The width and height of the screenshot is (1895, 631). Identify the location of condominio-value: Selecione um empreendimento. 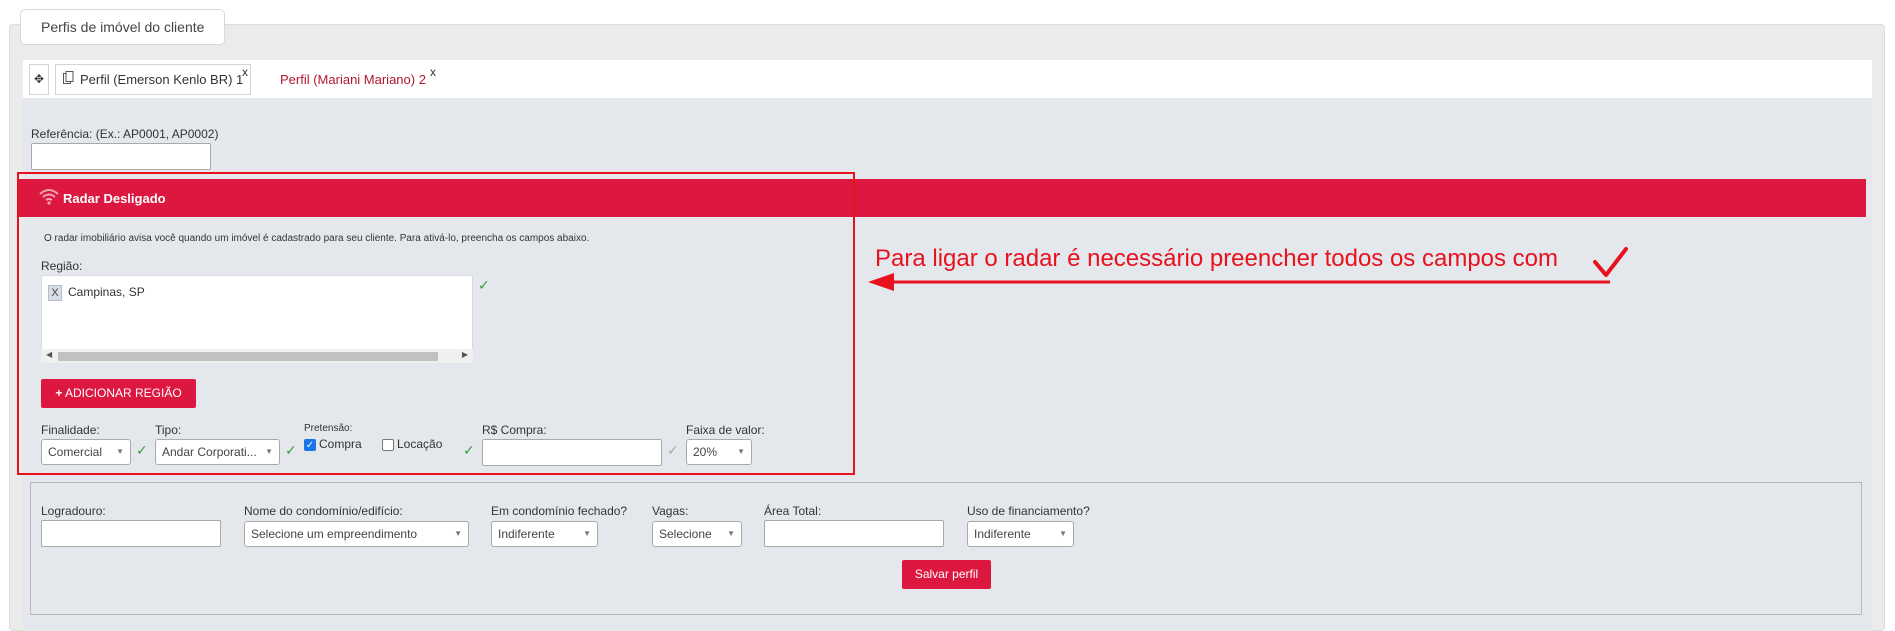
(334, 534).